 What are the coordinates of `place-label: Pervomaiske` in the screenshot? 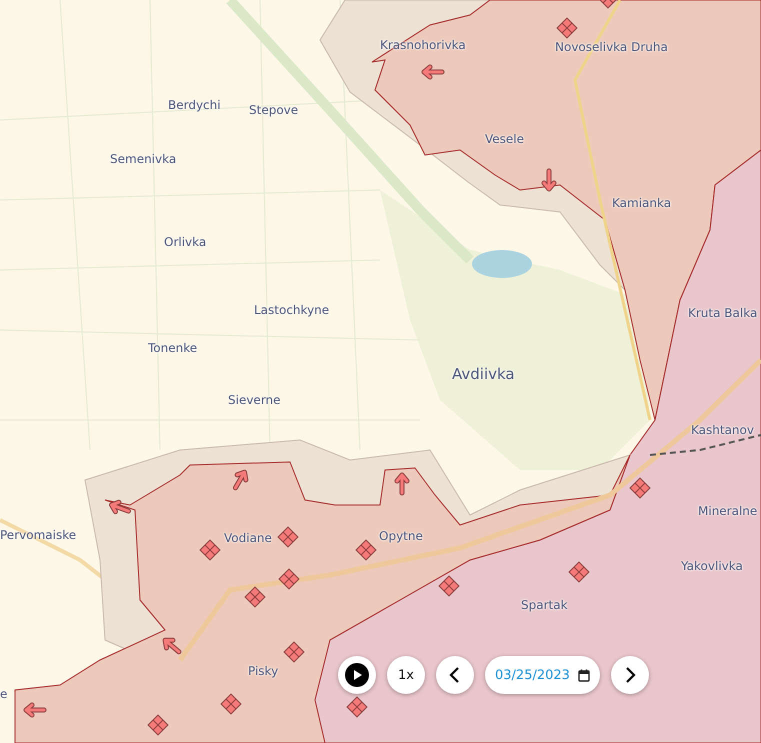 It's located at (38, 535).